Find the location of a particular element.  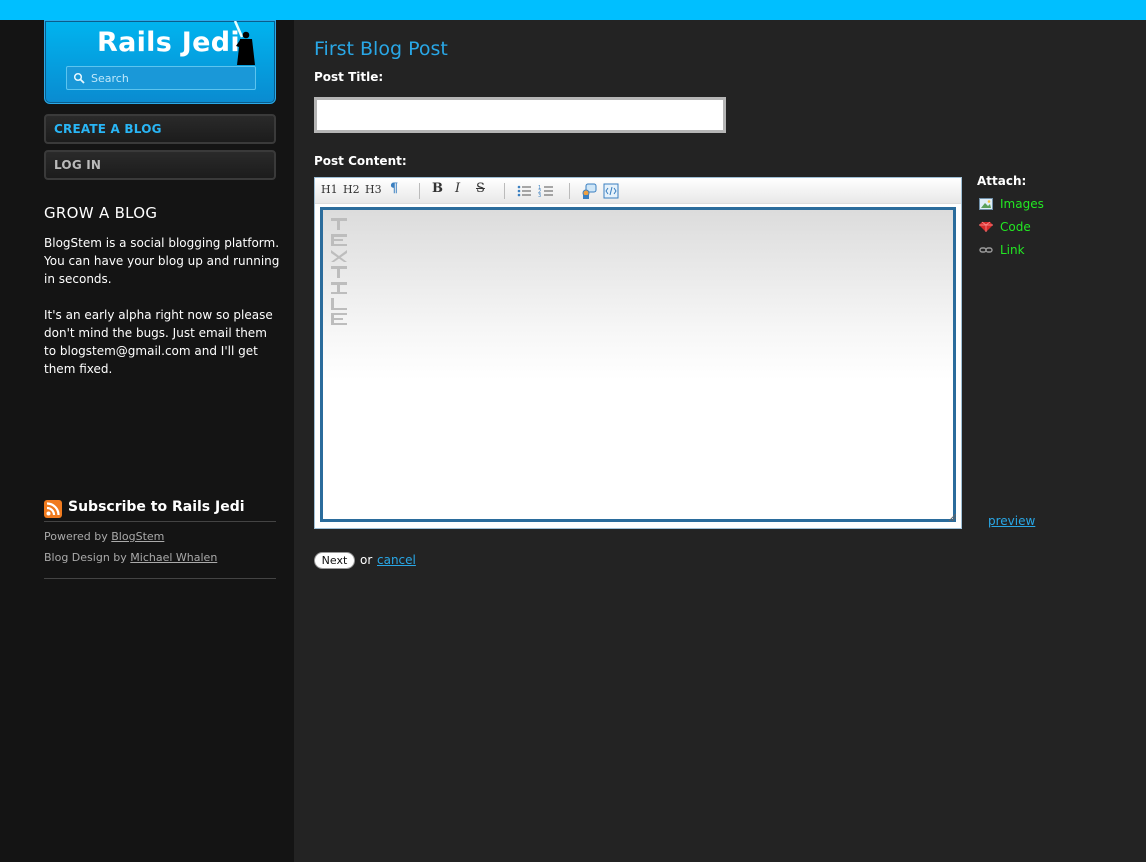

search-input is located at coordinates (171, 78).